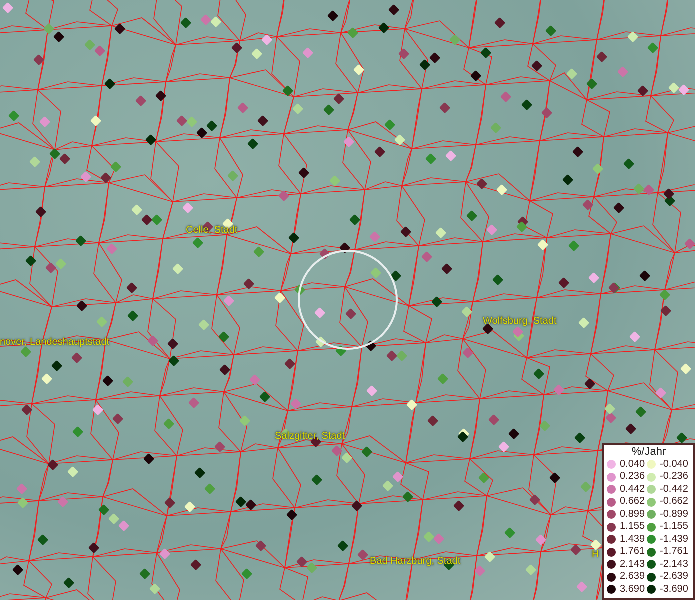 The height and width of the screenshot is (600, 695). I want to click on legend-label: 2.143, so click(633, 565).